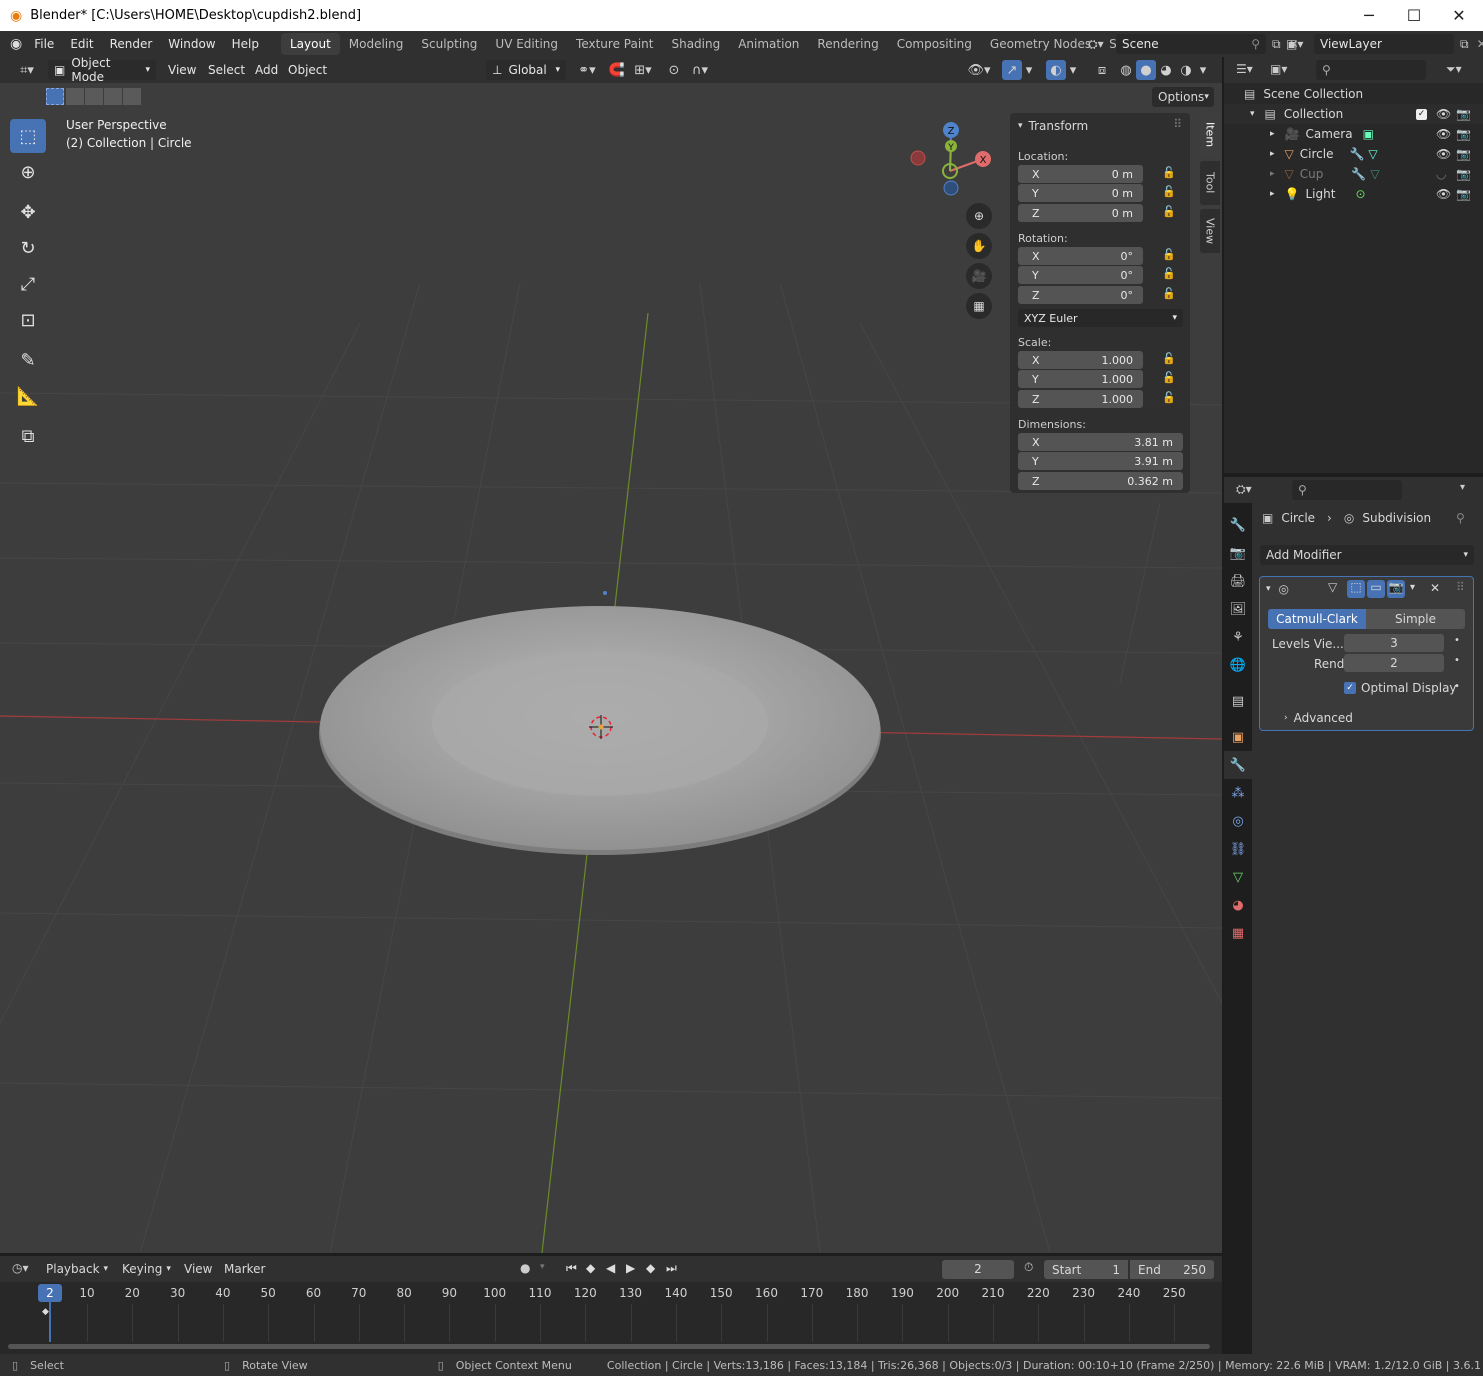  Describe the element at coordinates (1244, 489) in the screenshot. I see `editor-type-icon: ⛭▾` at that location.